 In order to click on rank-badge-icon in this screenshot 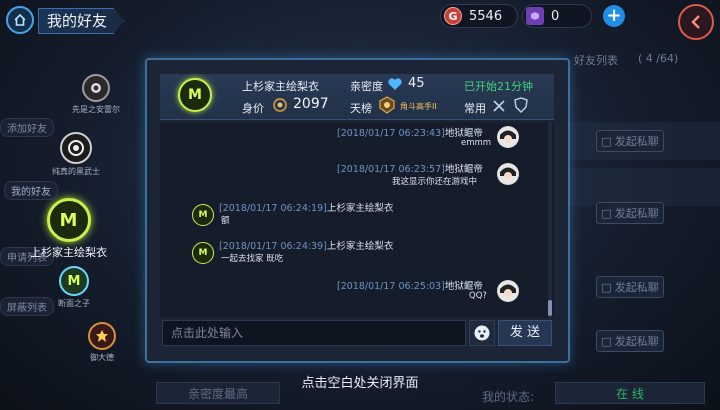, I will do `click(387, 107)`.